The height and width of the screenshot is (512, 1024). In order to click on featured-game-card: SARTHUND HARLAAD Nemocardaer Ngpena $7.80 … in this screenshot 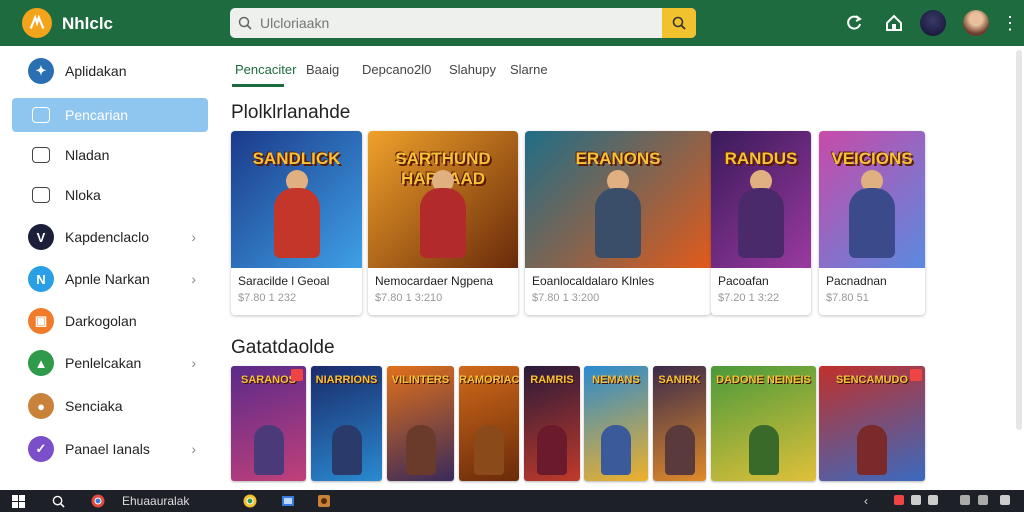, I will do `click(443, 223)`.